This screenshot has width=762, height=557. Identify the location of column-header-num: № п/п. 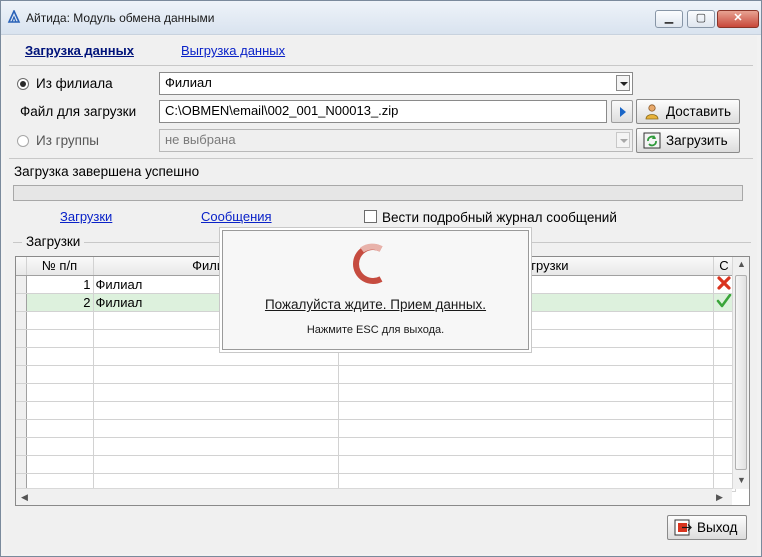
(60, 266).